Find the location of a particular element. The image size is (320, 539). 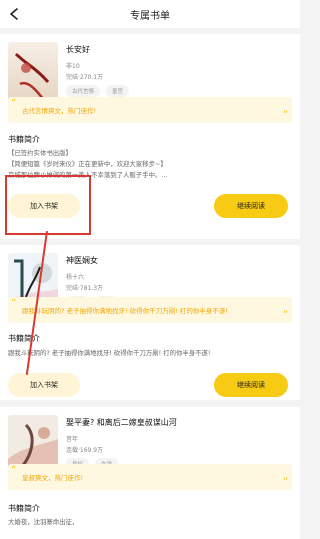

desc-line: 跟我斗玩阴的? 老子抽得你满地找牙! 砍得你千刀万剐! 打的你半身不遂! is located at coordinates (109, 353).